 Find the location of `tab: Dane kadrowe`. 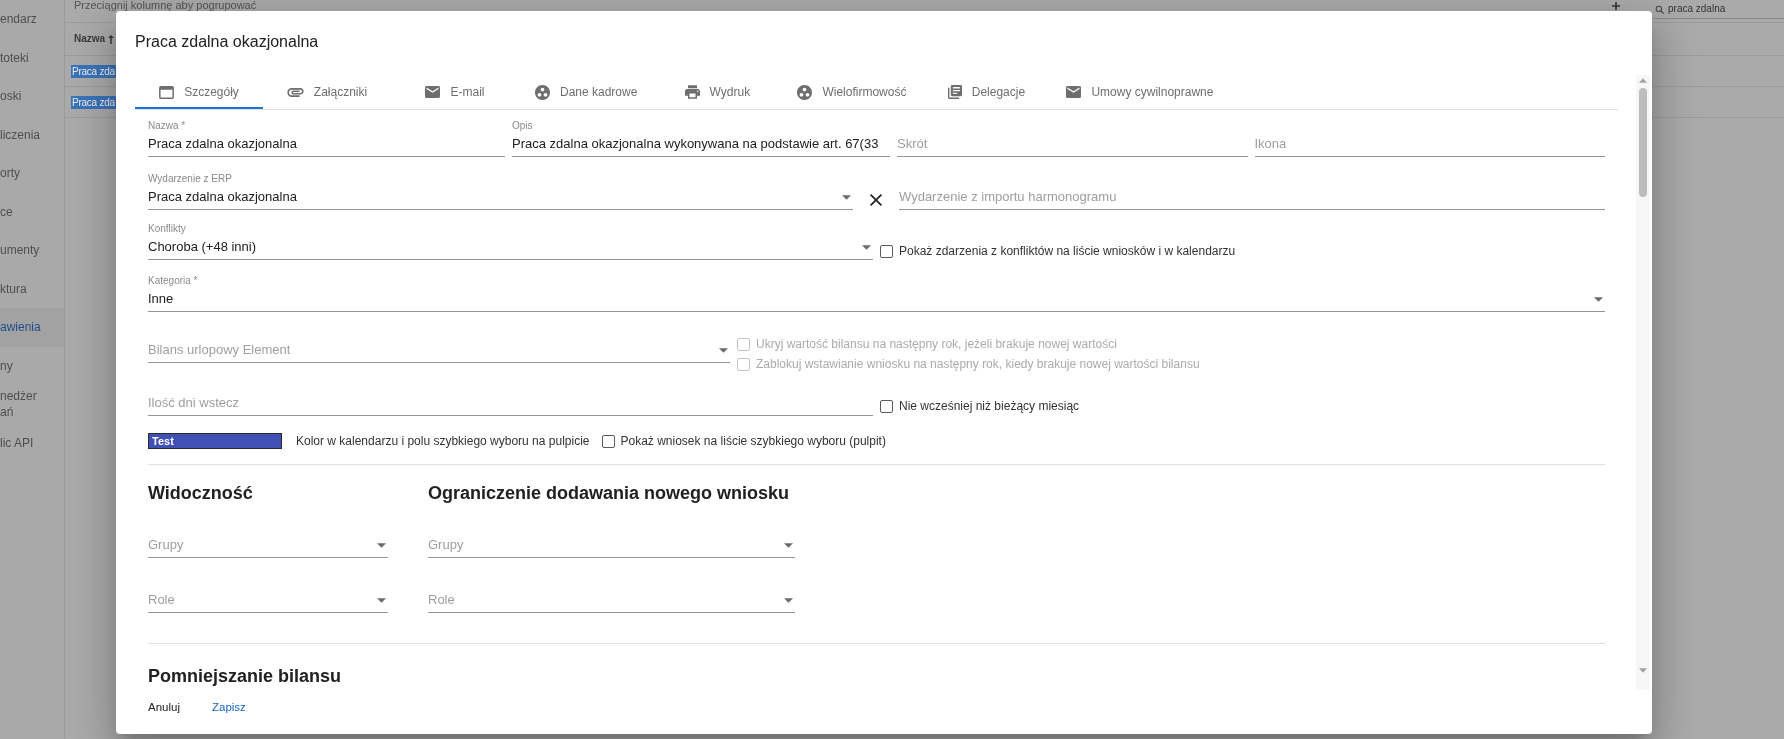

tab: Dane kadrowe is located at coordinates (586, 92).